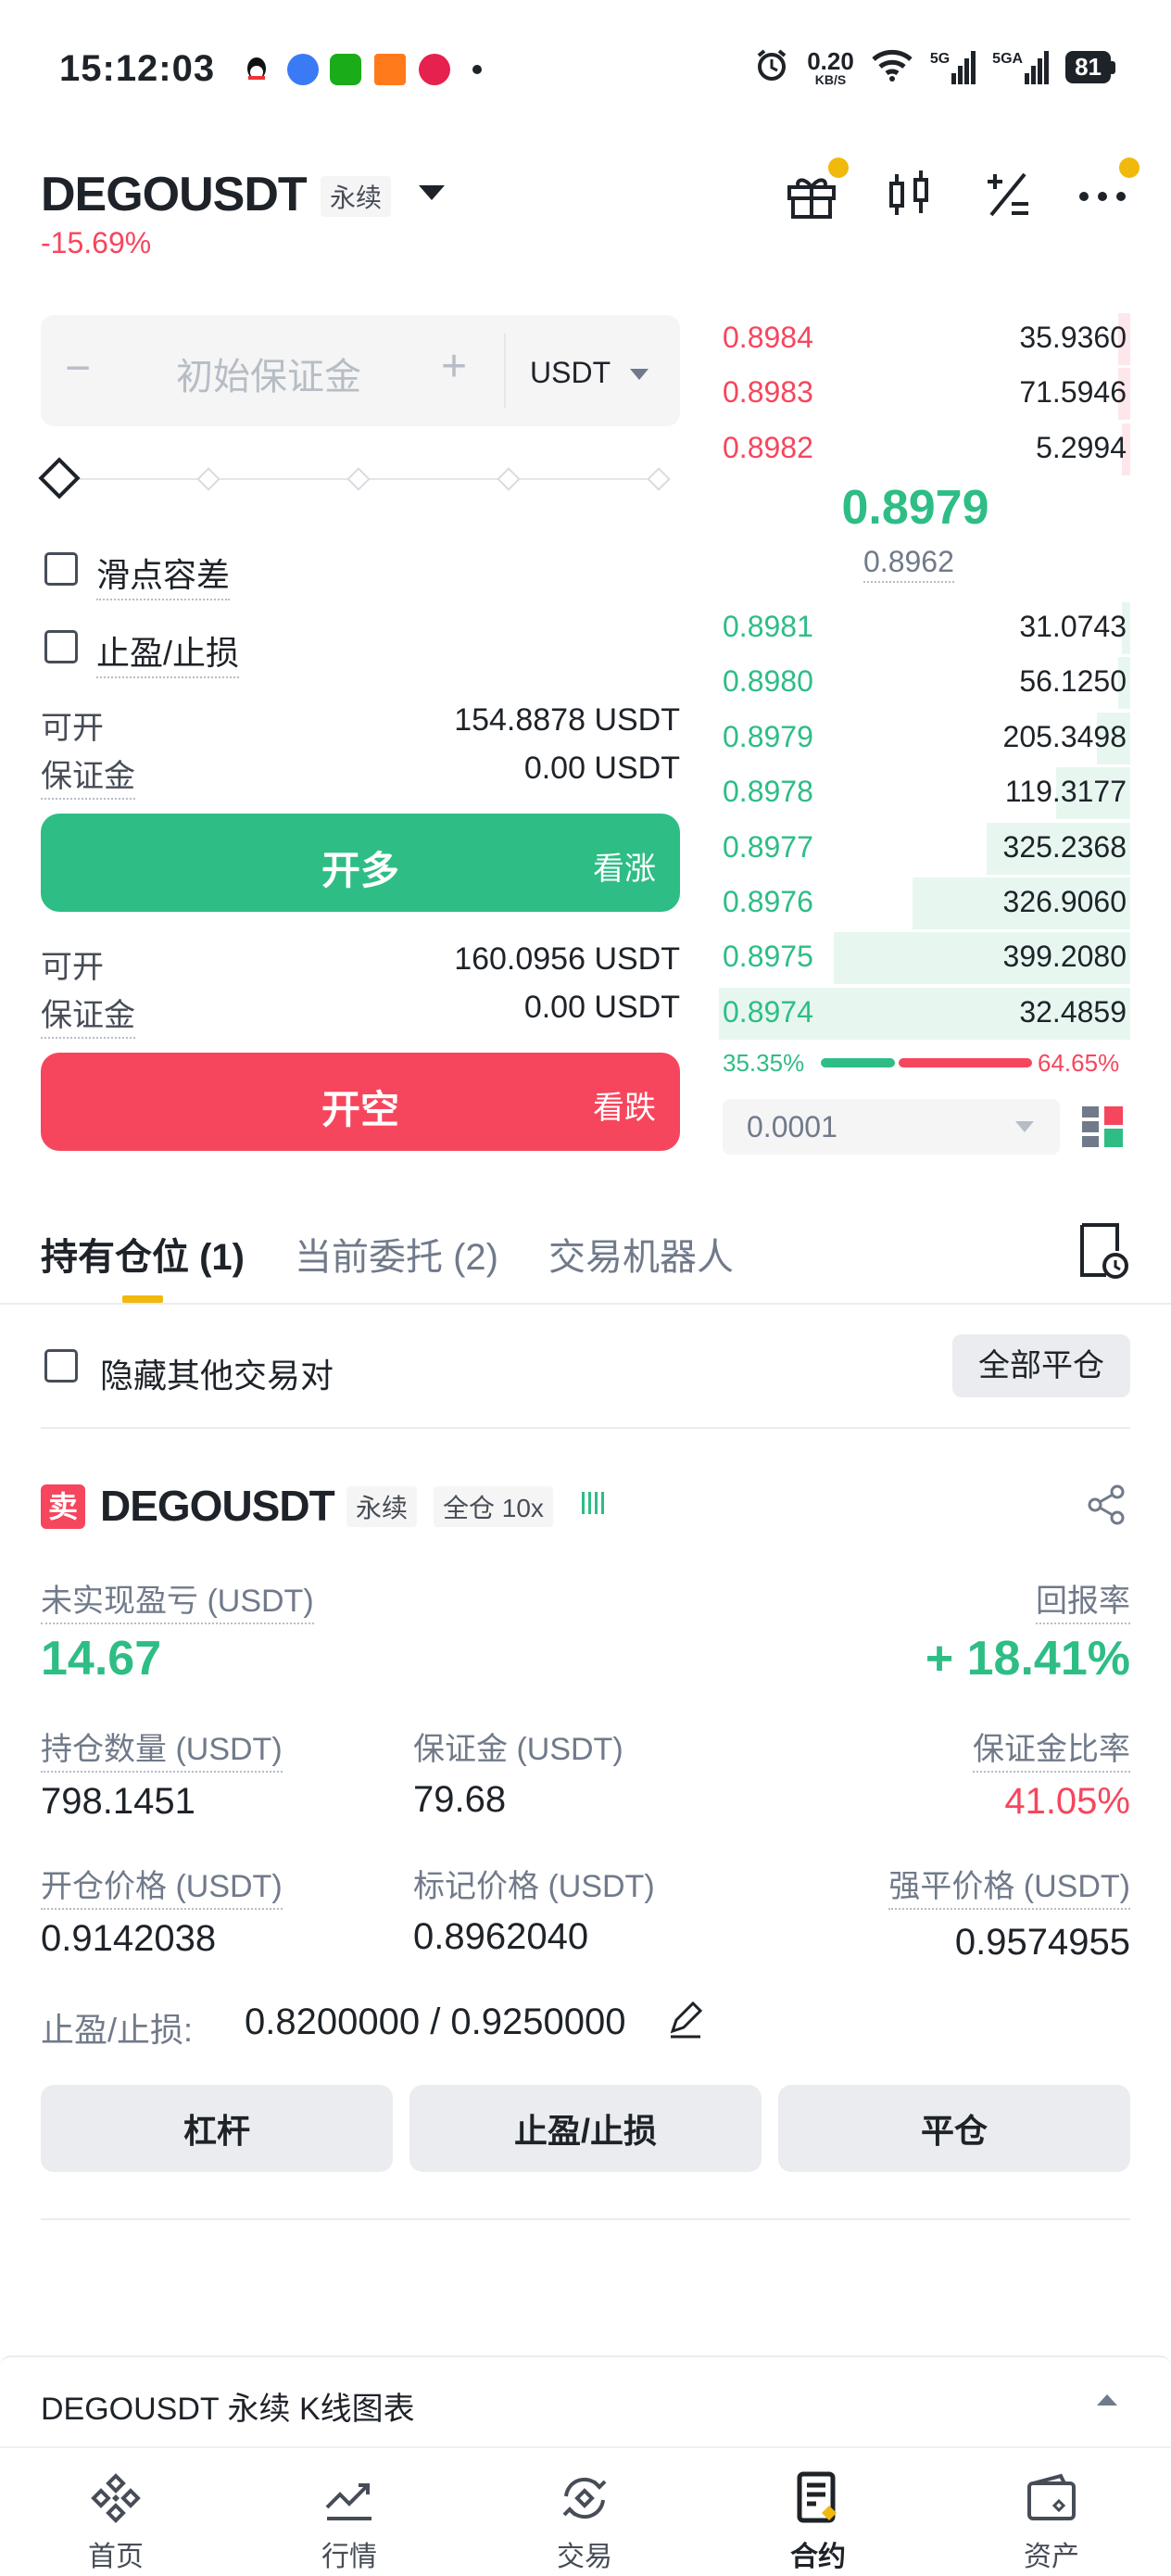  What do you see at coordinates (768, 393) in the screenshot?
I see `ask-price: 0.8983` at bounding box center [768, 393].